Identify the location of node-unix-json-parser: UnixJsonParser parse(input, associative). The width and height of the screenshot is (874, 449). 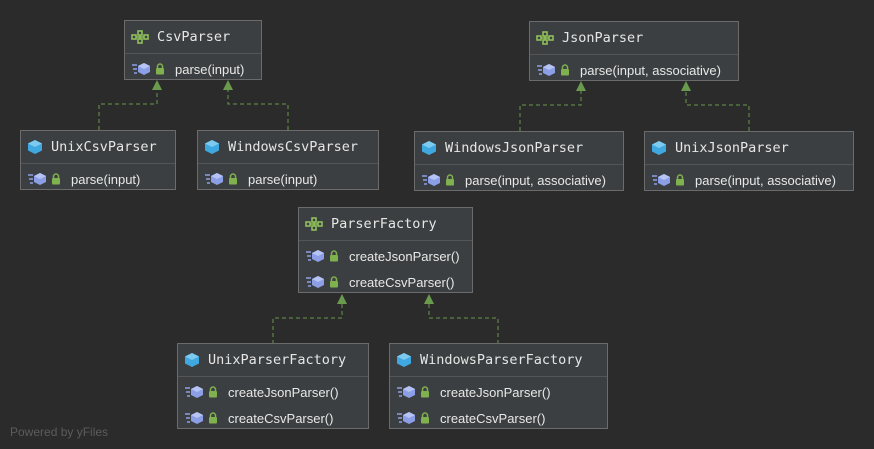
(749, 161).